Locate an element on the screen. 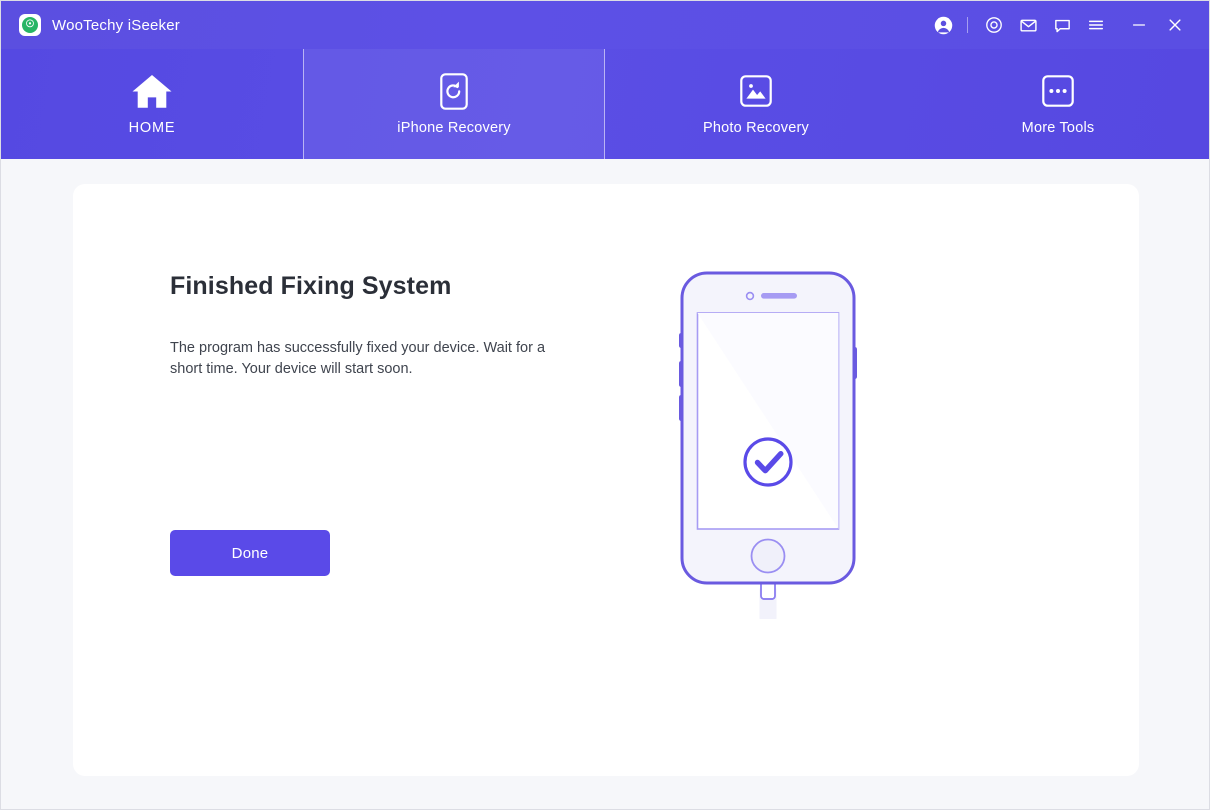 The width and height of the screenshot is (1210, 810). titlebar-actions is located at coordinates (1059, 25).